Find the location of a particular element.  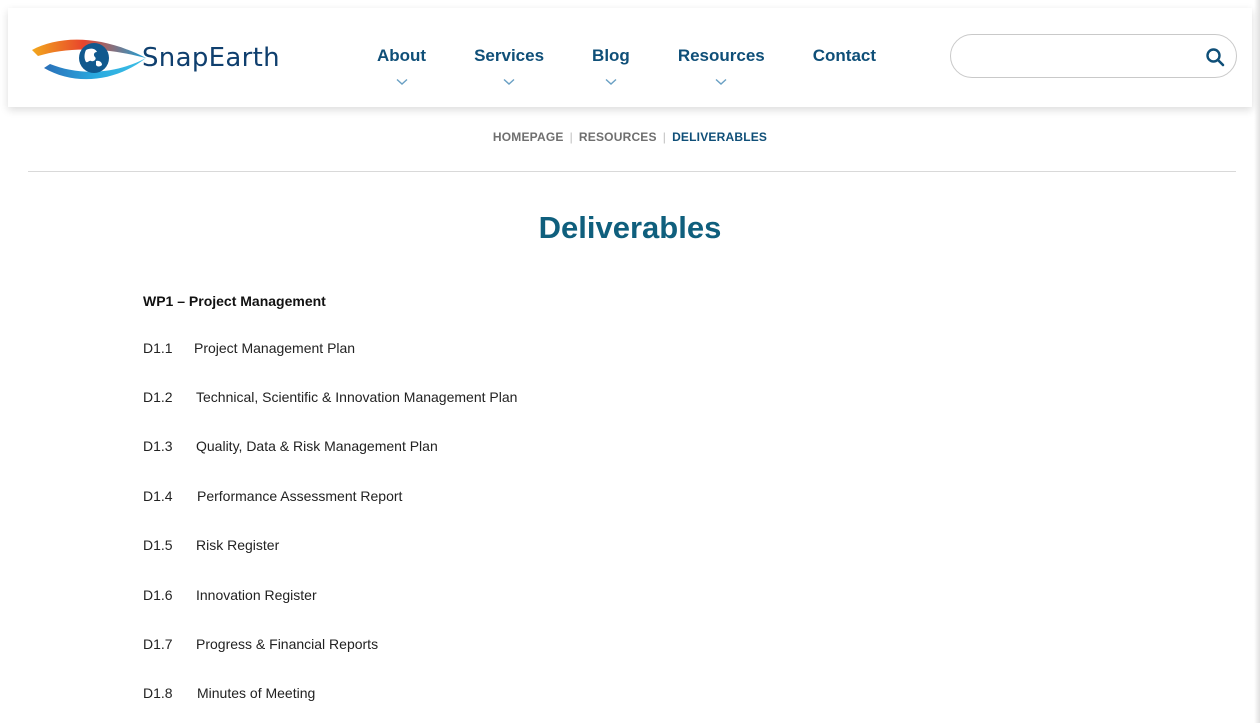

nav-about: About is located at coordinates (401, 57).